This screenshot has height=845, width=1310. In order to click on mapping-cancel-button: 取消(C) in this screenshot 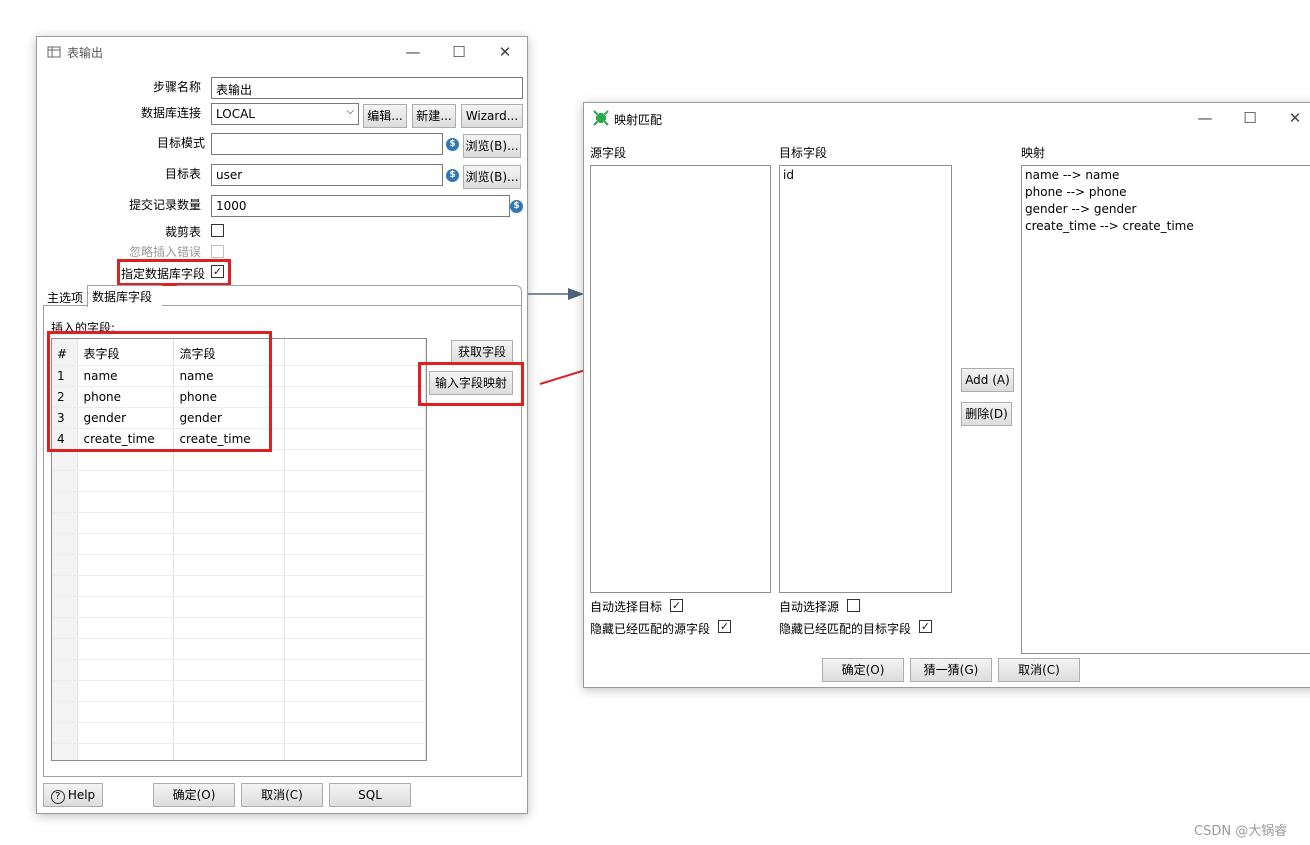, I will do `click(1039, 670)`.